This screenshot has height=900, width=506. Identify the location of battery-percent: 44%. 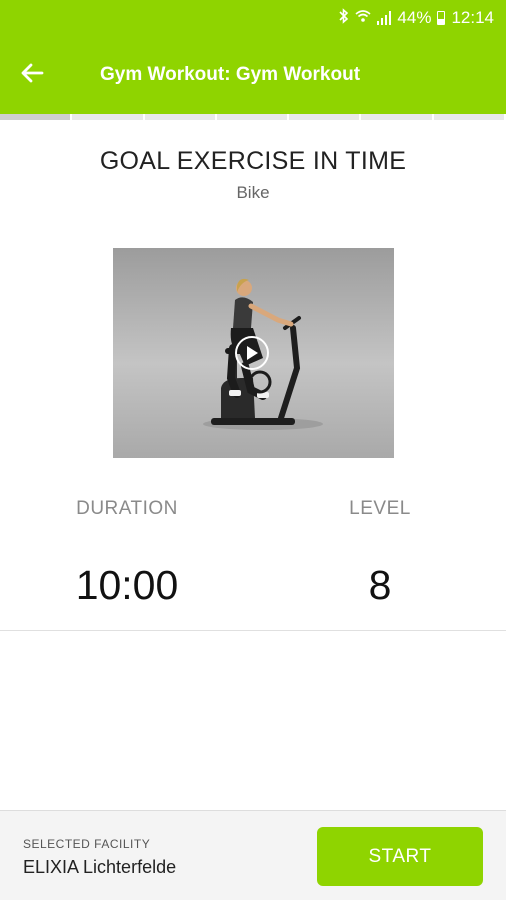
(414, 17).